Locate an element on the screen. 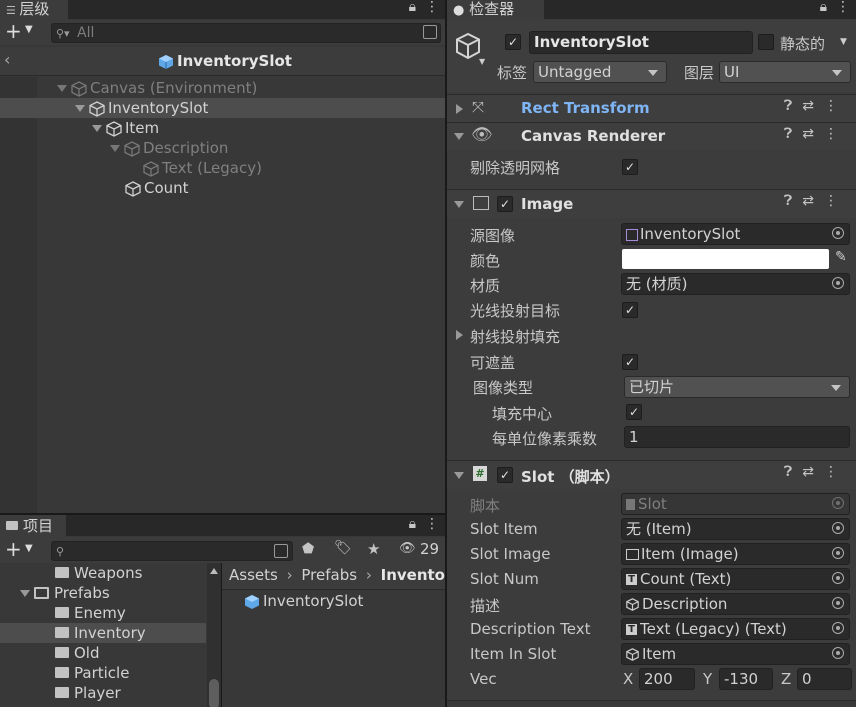 This screenshot has height=707, width=856. tree-row-text-legacy: Text (Legacy) is located at coordinates (222, 168).